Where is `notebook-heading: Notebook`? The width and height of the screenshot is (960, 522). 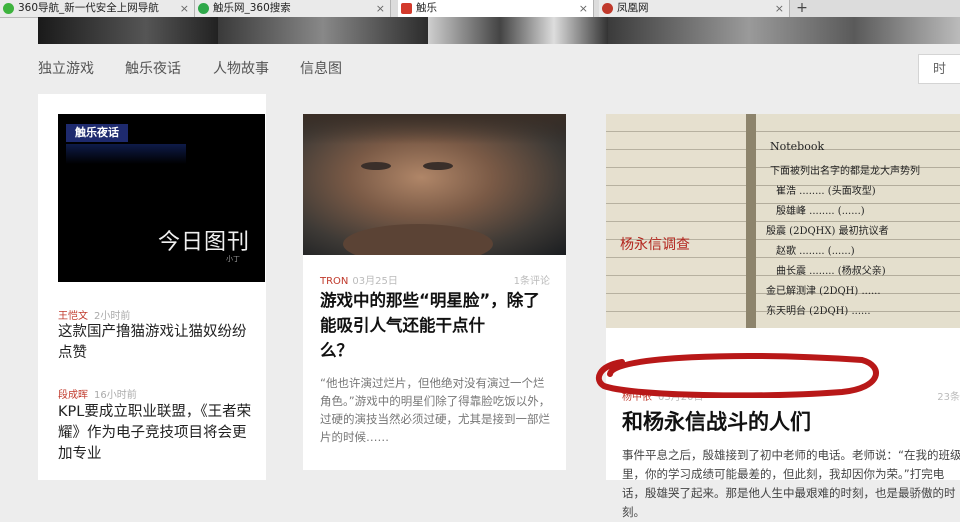
notebook-heading: Notebook is located at coordinates (797, 146).